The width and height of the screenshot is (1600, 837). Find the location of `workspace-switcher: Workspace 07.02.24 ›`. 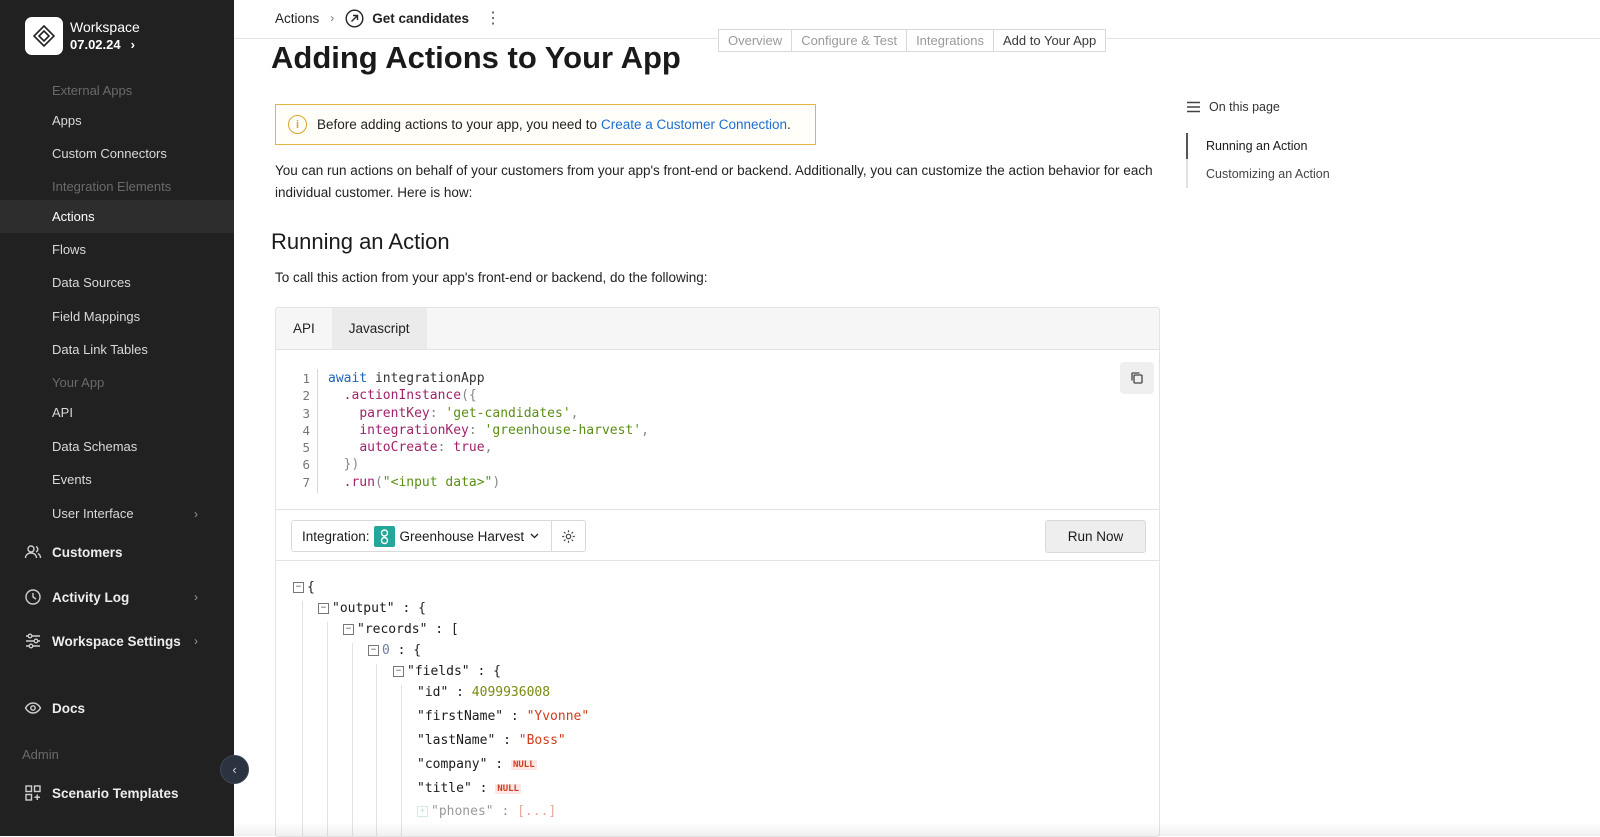

workspace-switcher: Workspace 07.02.24 › is located at coordinates (82, 36).